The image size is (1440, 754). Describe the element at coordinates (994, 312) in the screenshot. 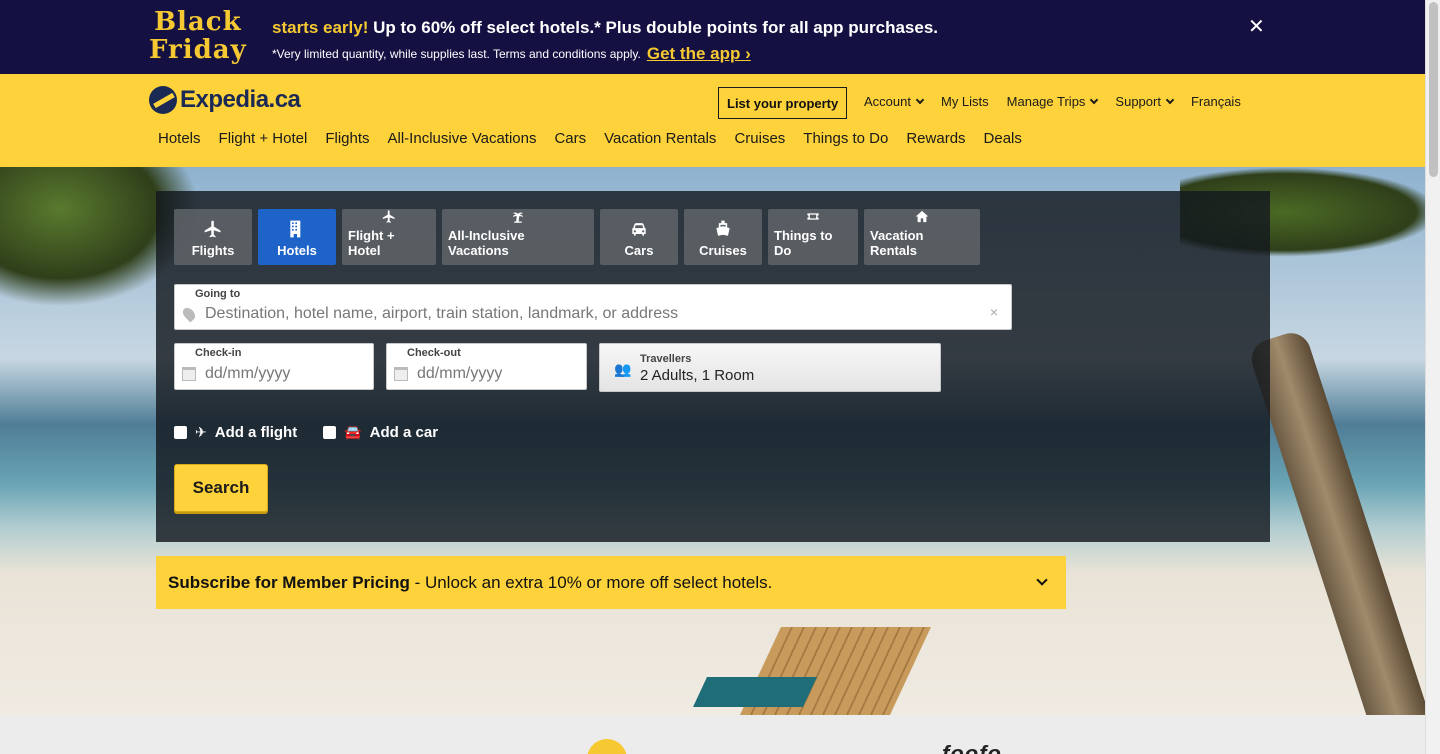

I see `clear-icon: ×` at that location.